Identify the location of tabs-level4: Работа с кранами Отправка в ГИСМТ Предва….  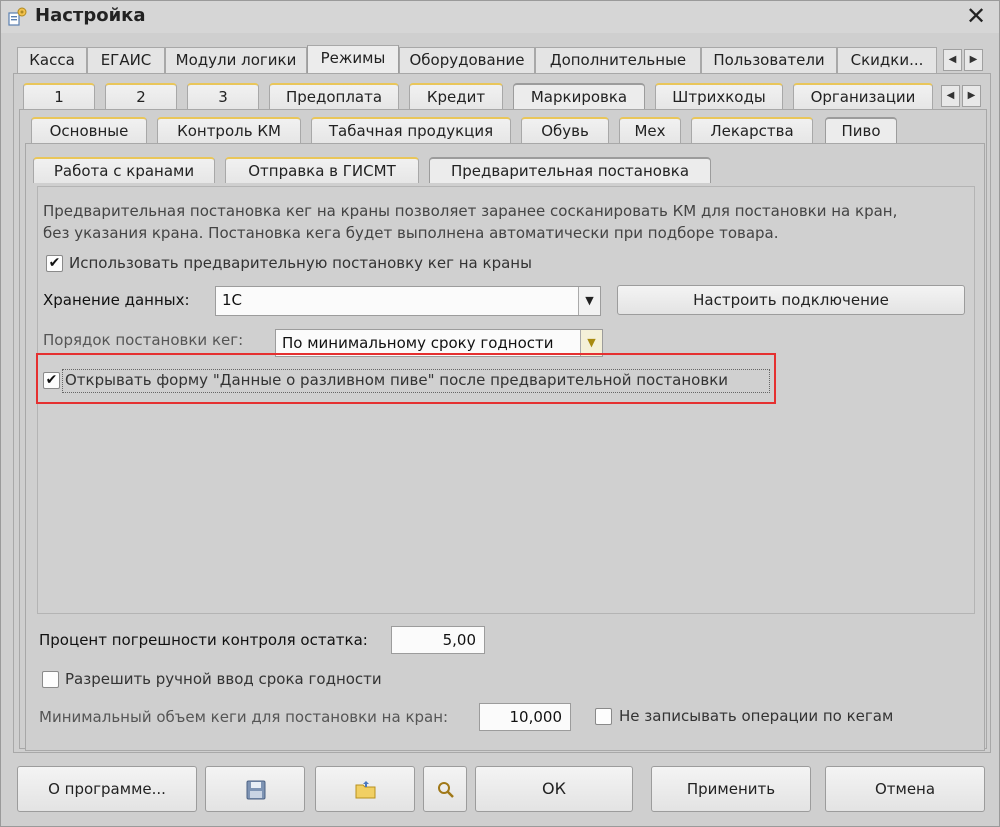
(500, 170).